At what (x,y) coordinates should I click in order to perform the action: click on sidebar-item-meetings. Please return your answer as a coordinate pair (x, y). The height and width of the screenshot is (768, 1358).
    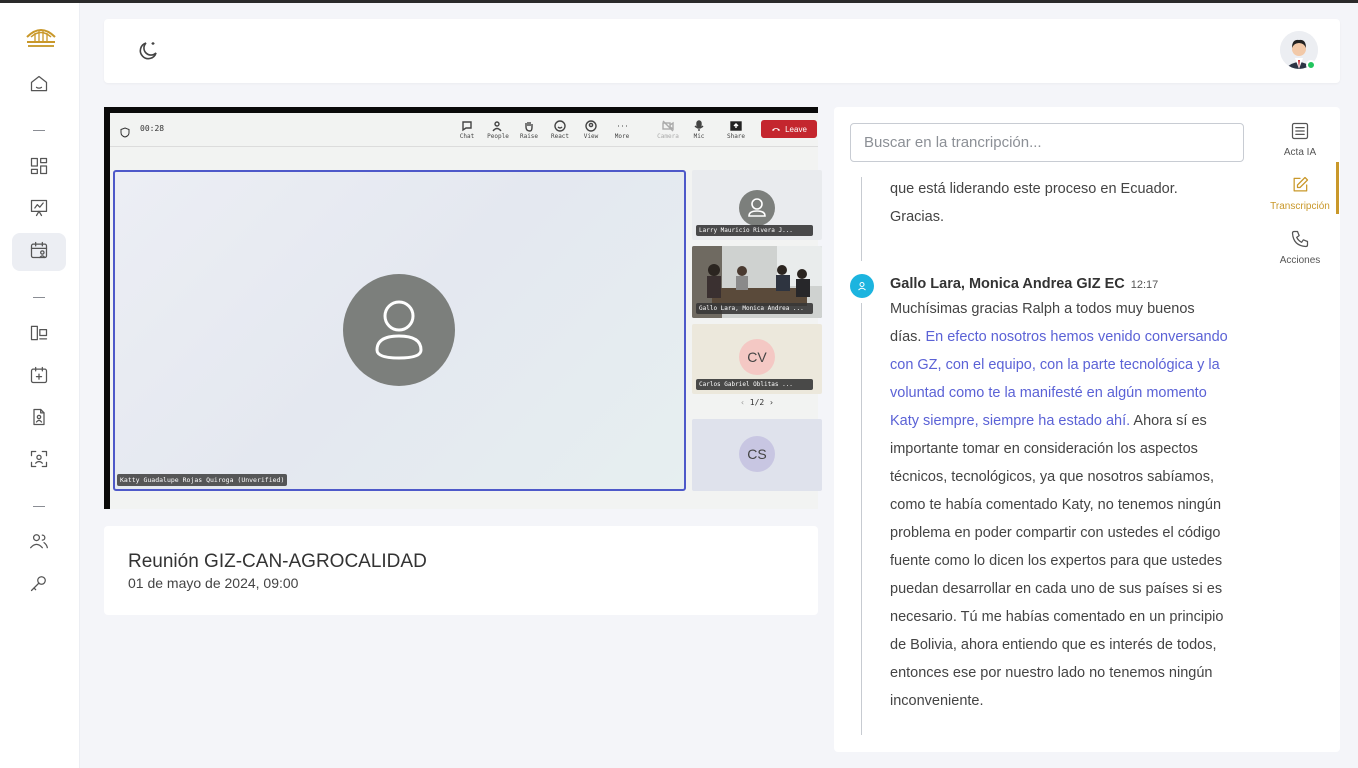
    Looking at the image, I should click on (39, 252).